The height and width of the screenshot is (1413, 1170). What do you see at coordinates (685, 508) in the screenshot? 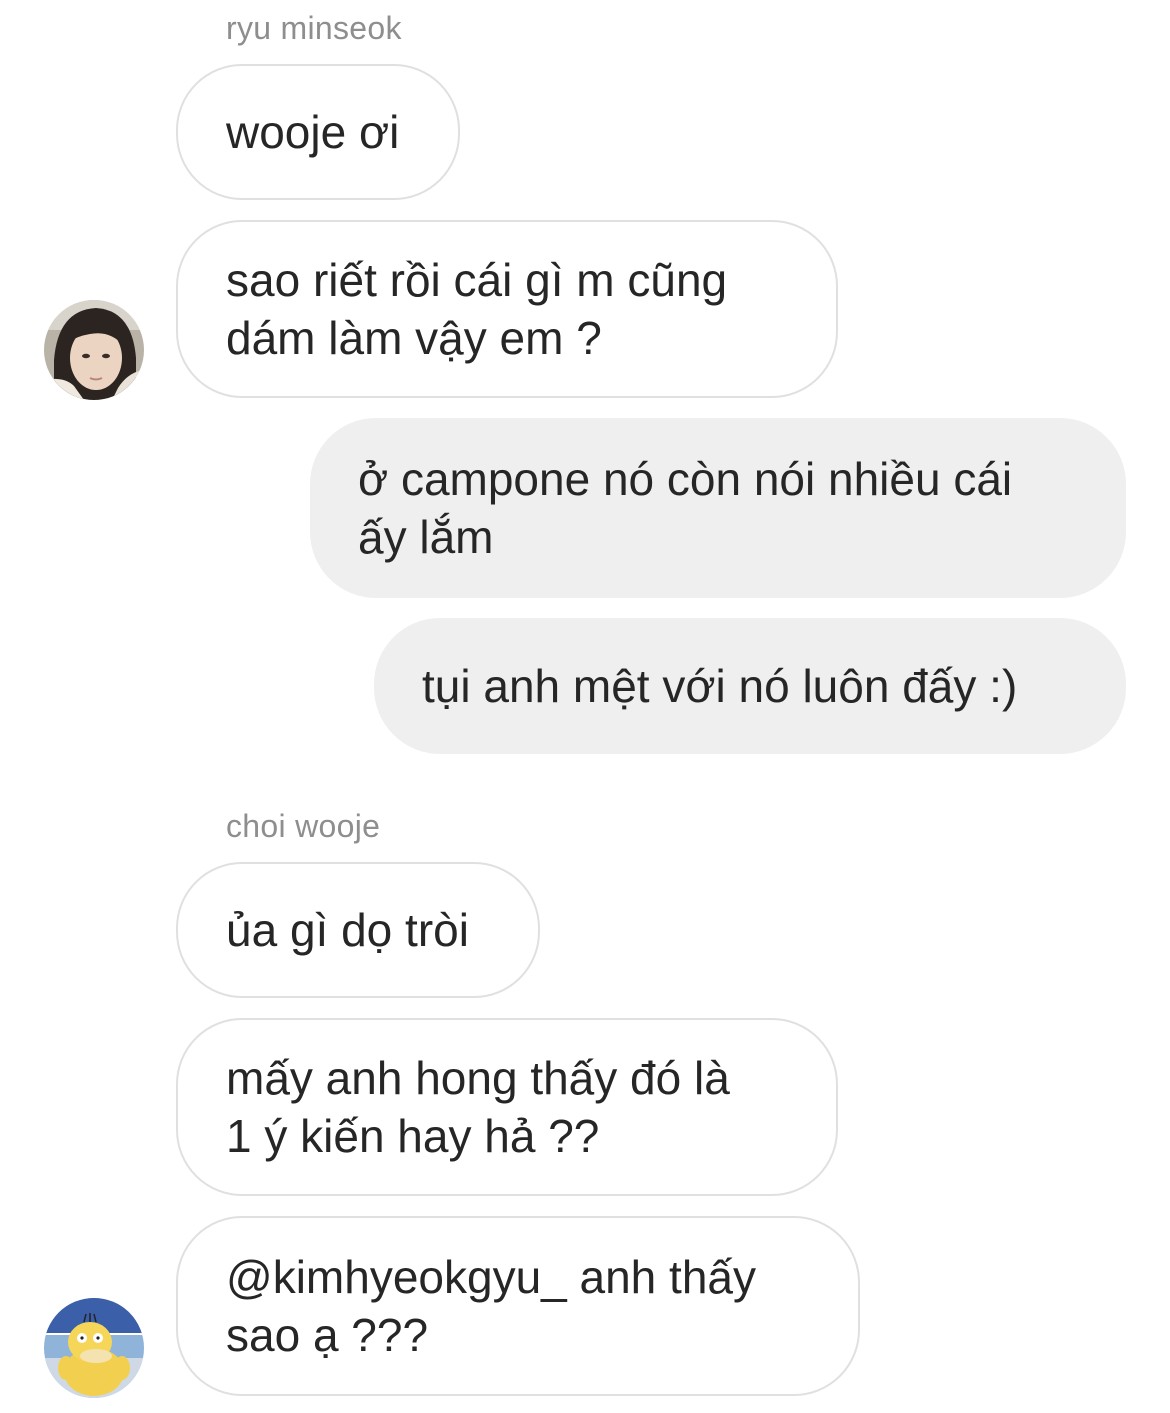
I see `message-text: ở campone nó còn nói nhiều cái ấy lắm` at bounding box center [685, 508].